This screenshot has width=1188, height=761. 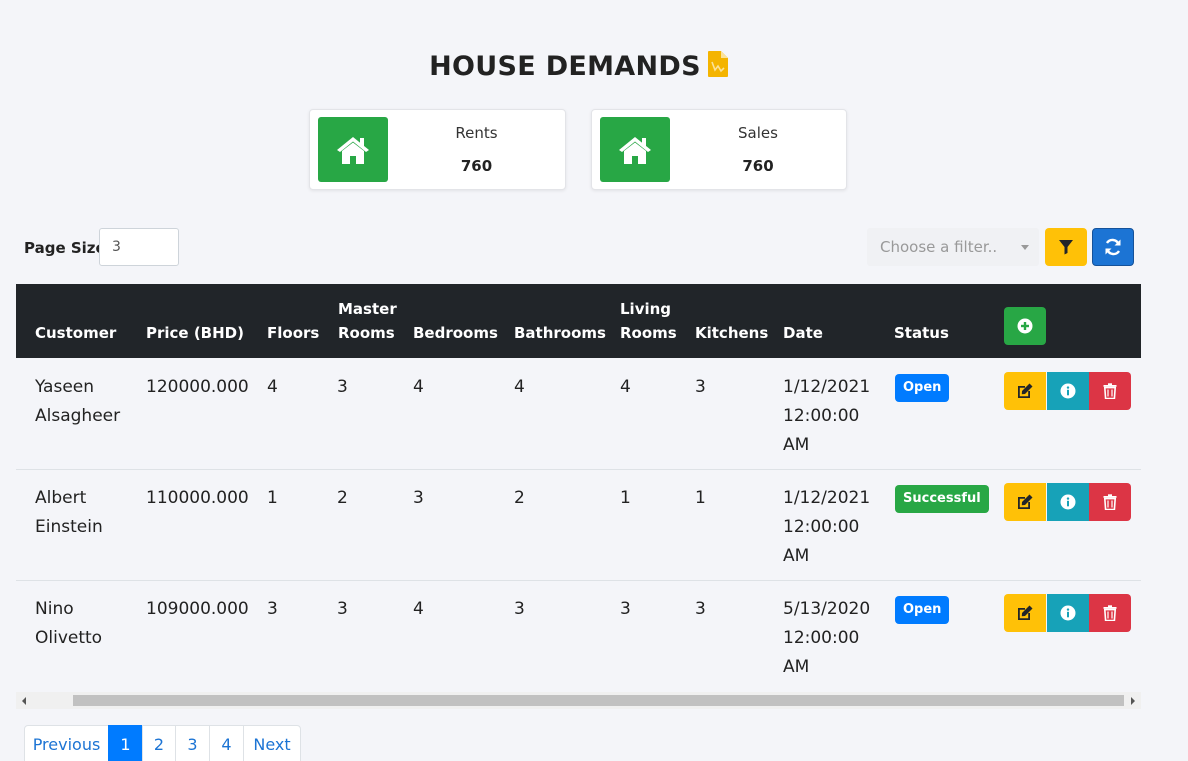 What do you see at coordinates (455, 333) in the screenshot?
I see `header-bedrooms: Bedrooms` at bounding box center [455, 333].